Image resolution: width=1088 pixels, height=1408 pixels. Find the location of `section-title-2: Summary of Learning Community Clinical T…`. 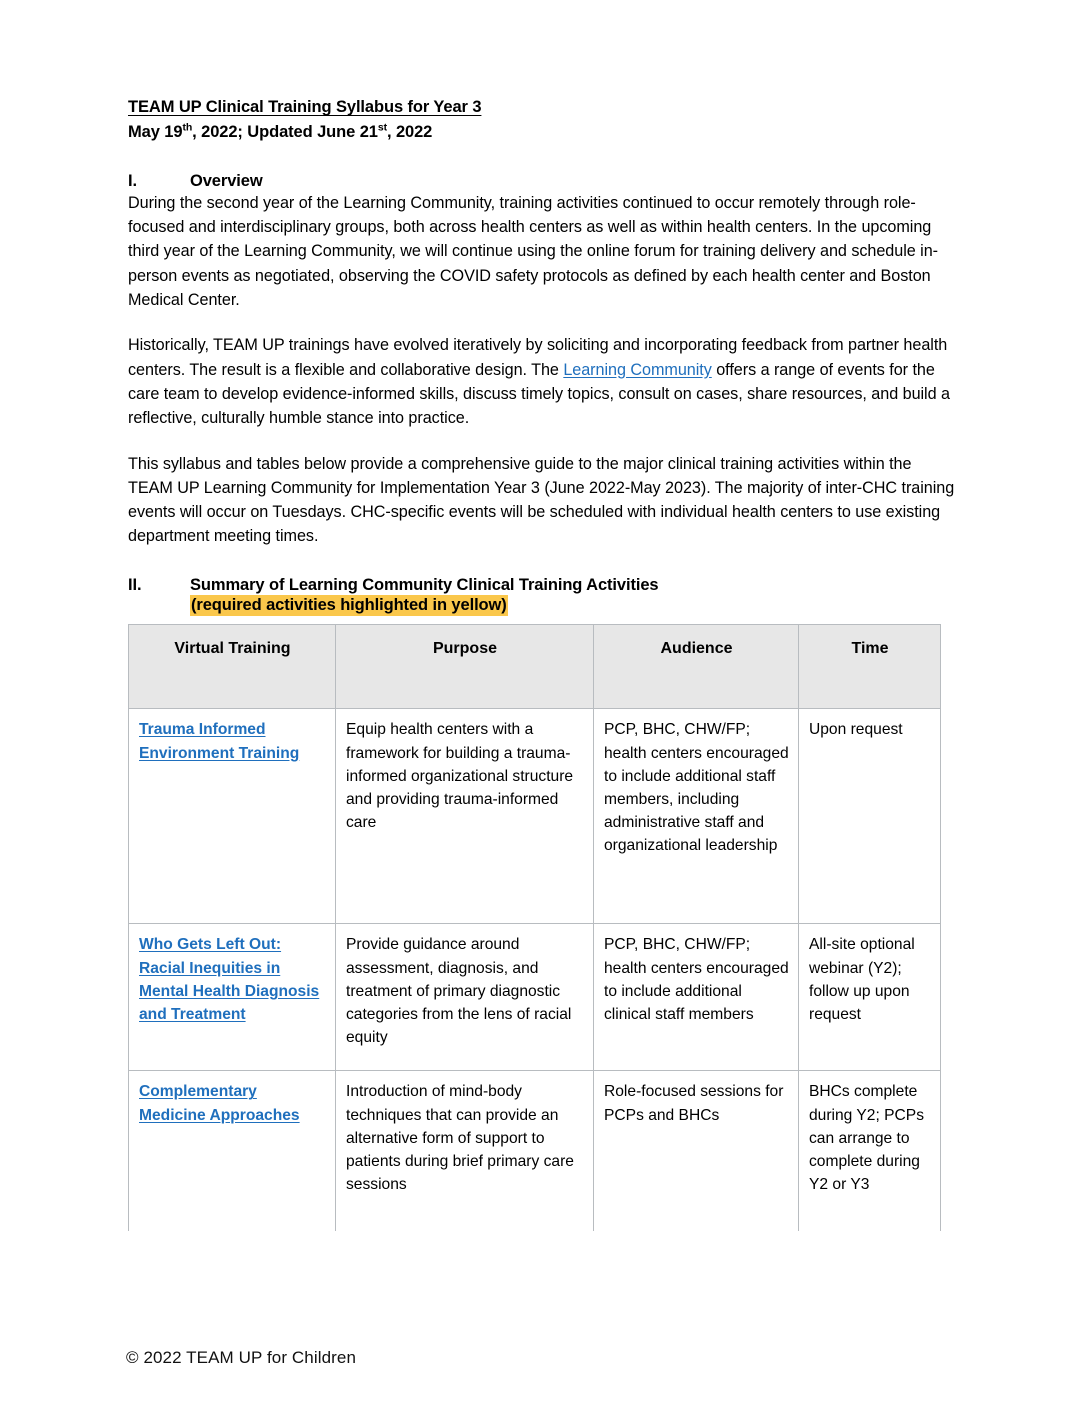

section-title-2: Summary of Learning Community Clinical T… is located at coordinates (424, 584).